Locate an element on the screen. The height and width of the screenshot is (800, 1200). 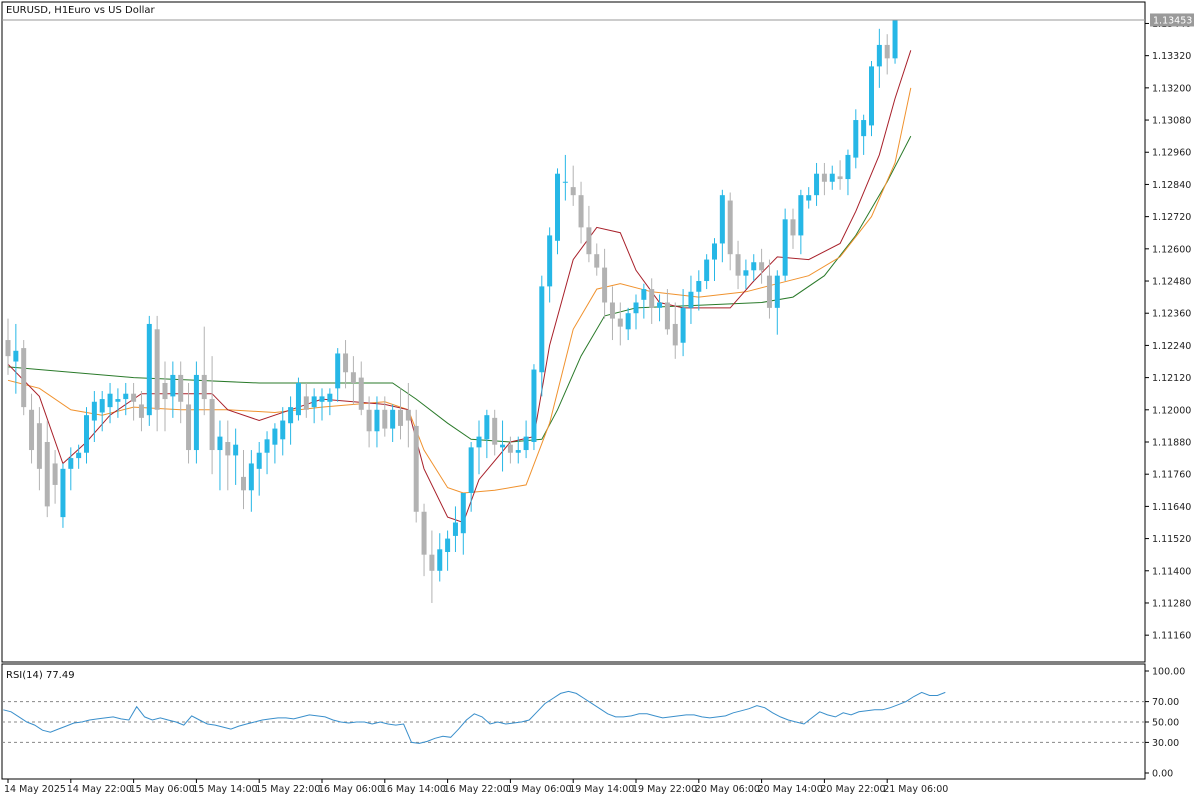
rsi-tick-label: 100.00 is located at coordinates (1168, 672).